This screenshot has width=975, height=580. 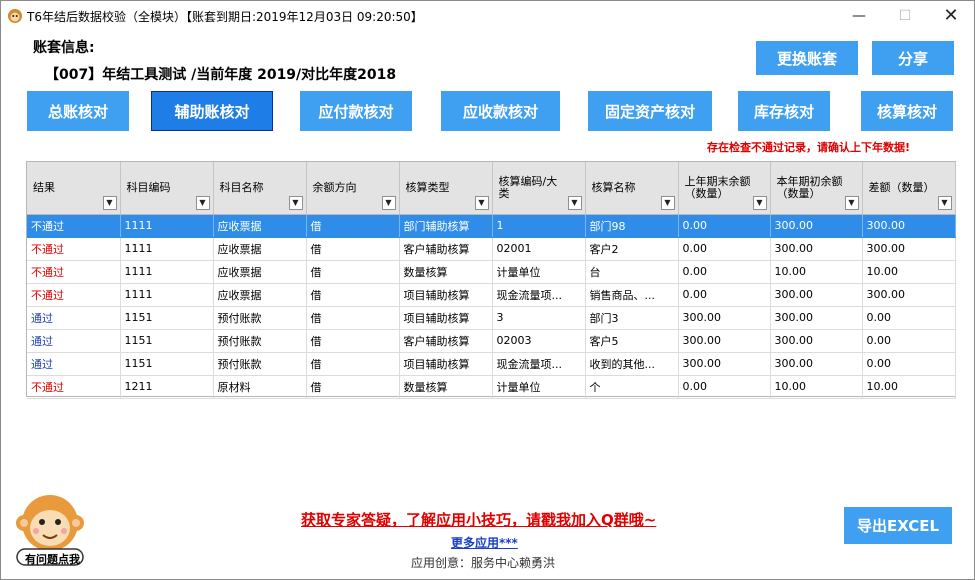 What do you see at coordinates (483, 563) in the screenshot?
I see `credit-text: 应用创意：服务中心赖勇洪` at bounding box center [483, 563].